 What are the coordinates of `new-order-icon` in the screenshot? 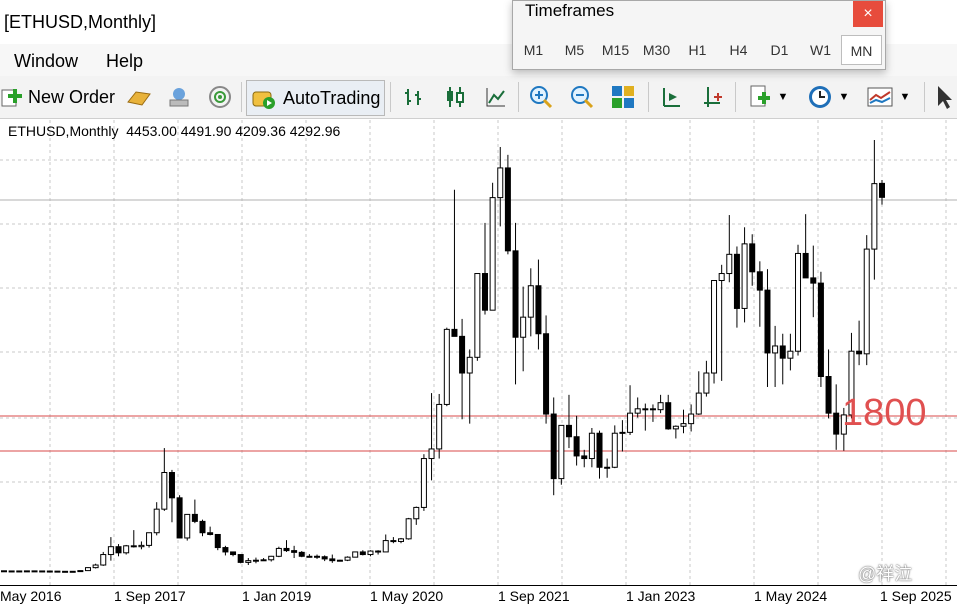 It's located at (11, 98).